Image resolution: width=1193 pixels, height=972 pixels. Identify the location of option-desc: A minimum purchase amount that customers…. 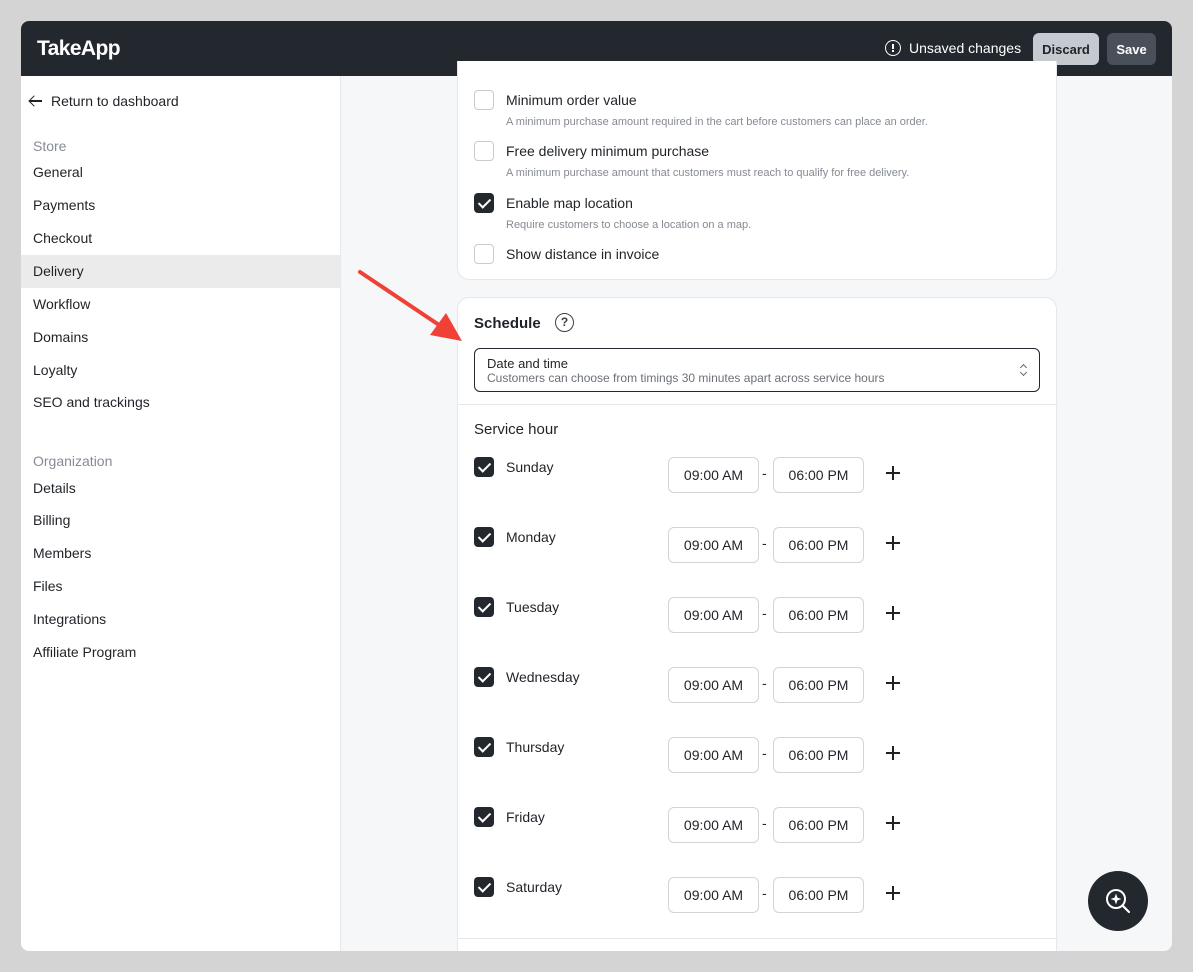
(708, 173).